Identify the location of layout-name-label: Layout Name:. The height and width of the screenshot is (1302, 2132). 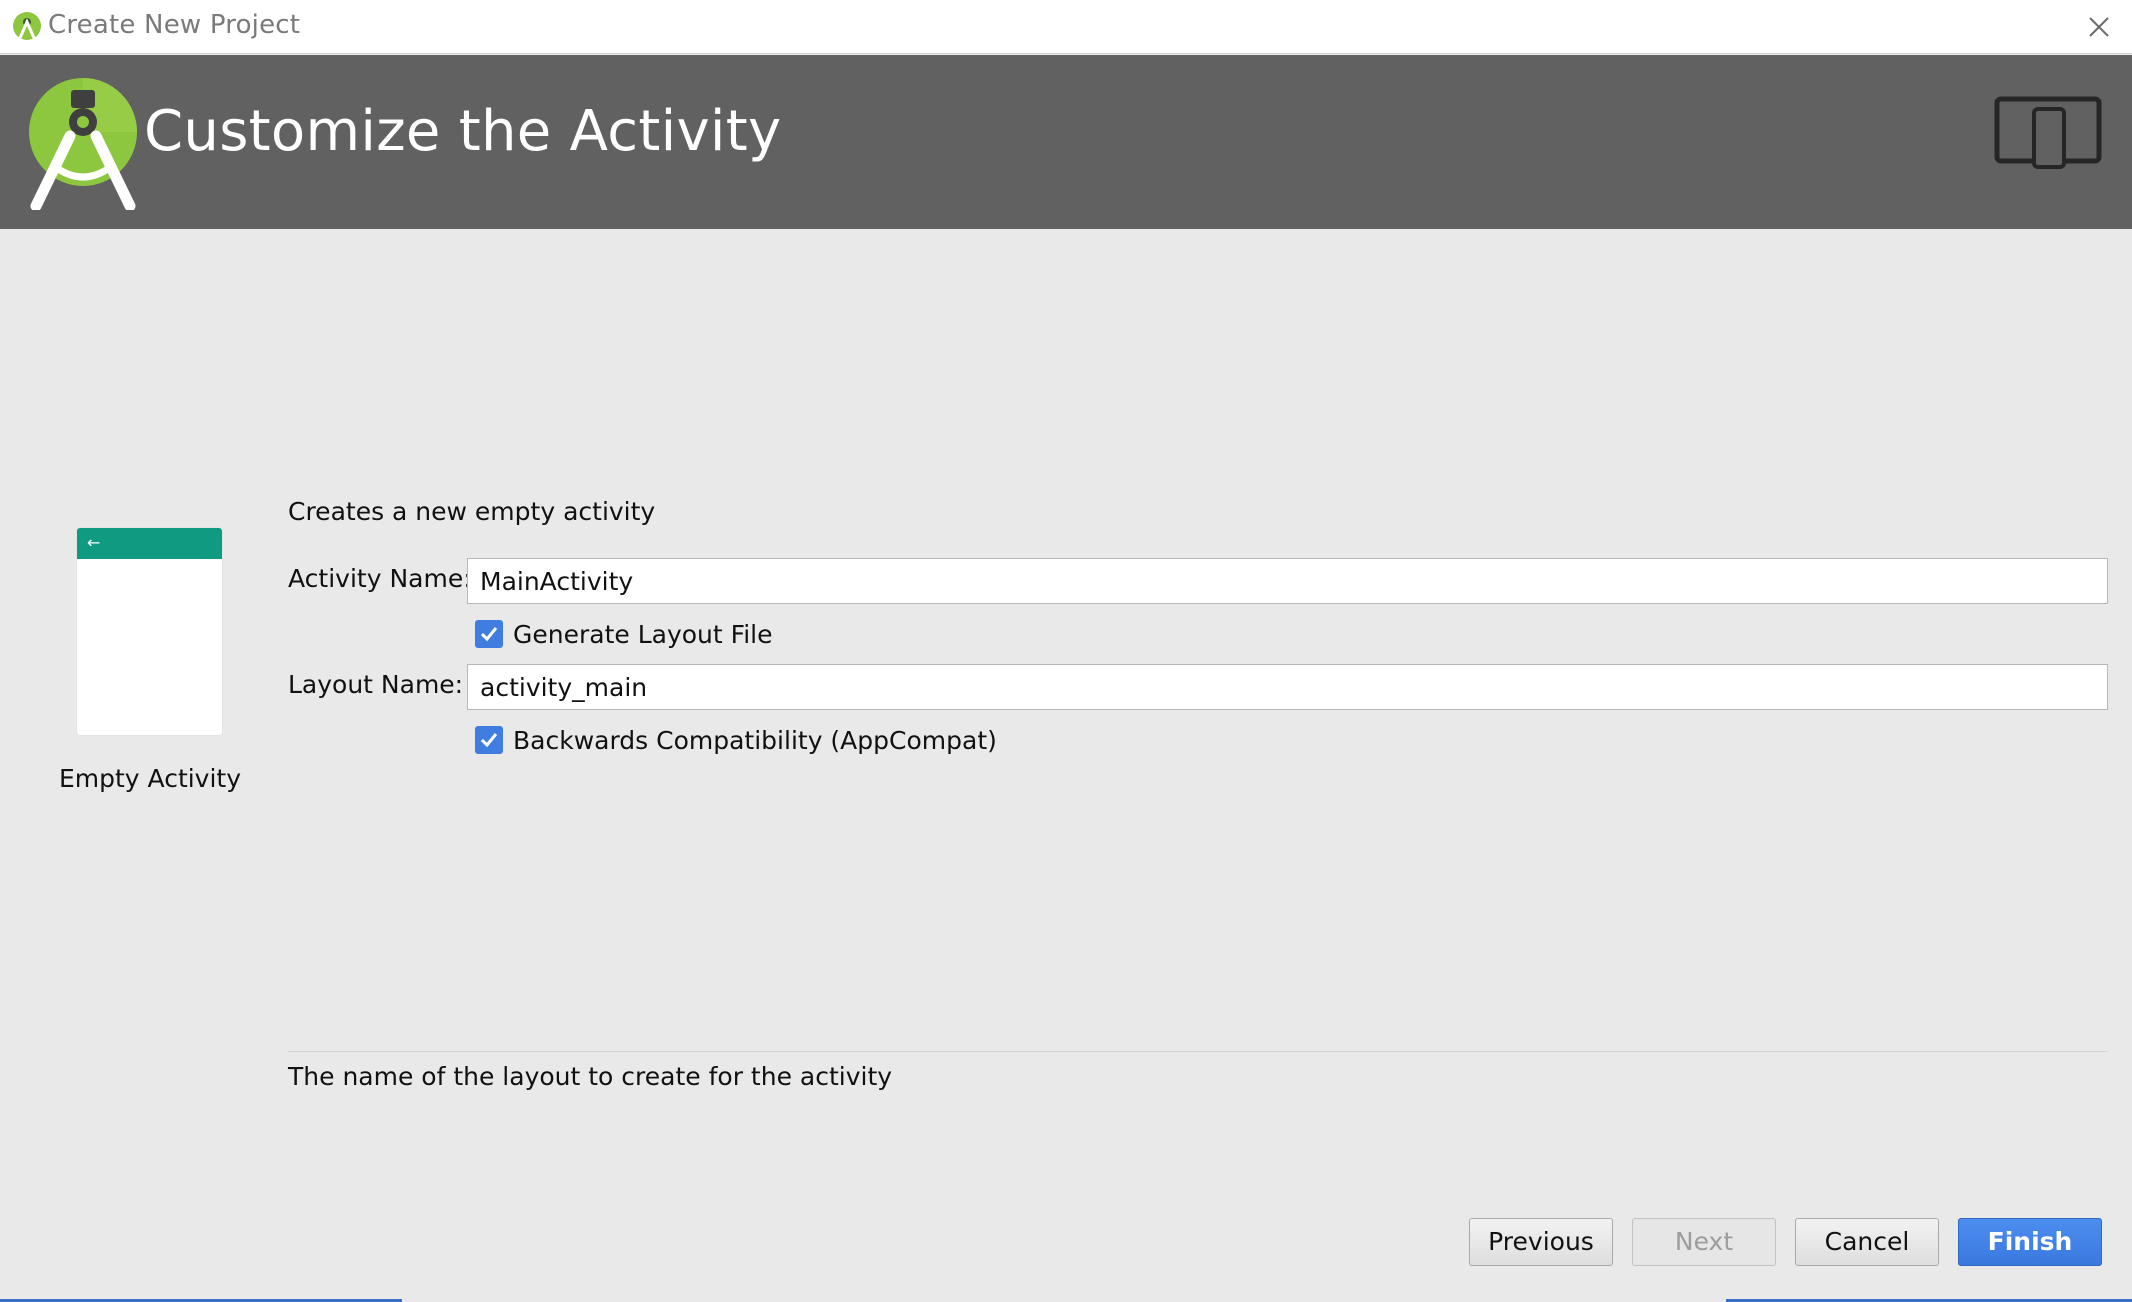
(376, 684).